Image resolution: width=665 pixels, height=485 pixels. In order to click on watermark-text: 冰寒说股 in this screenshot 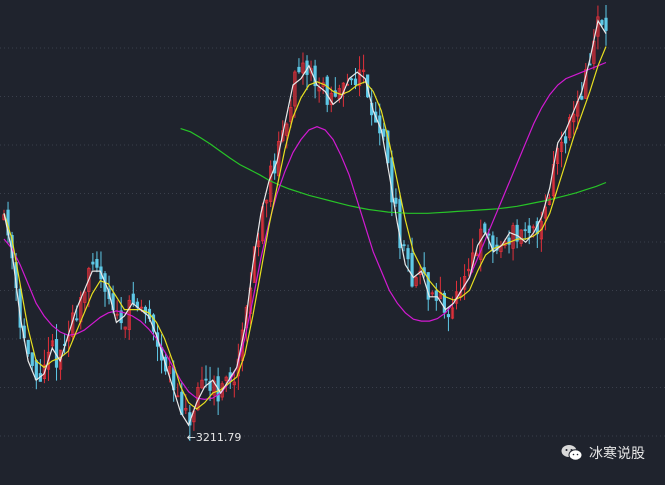, I will do `click(617, 454)`.